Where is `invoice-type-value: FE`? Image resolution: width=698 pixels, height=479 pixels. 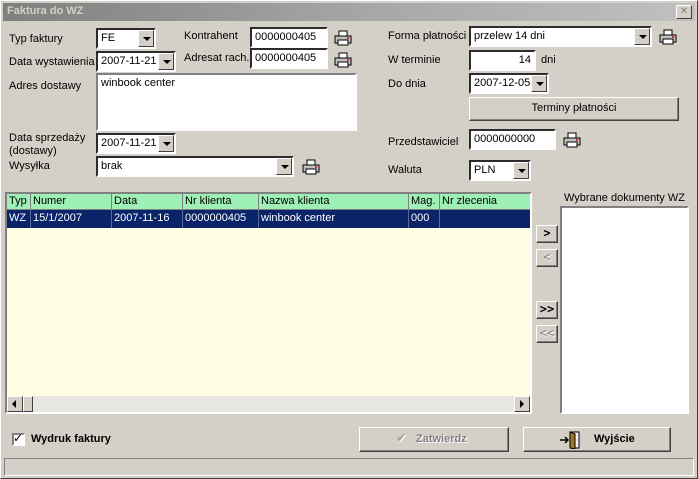
invoice-type-value: FE is located at coordinates (108, 38).